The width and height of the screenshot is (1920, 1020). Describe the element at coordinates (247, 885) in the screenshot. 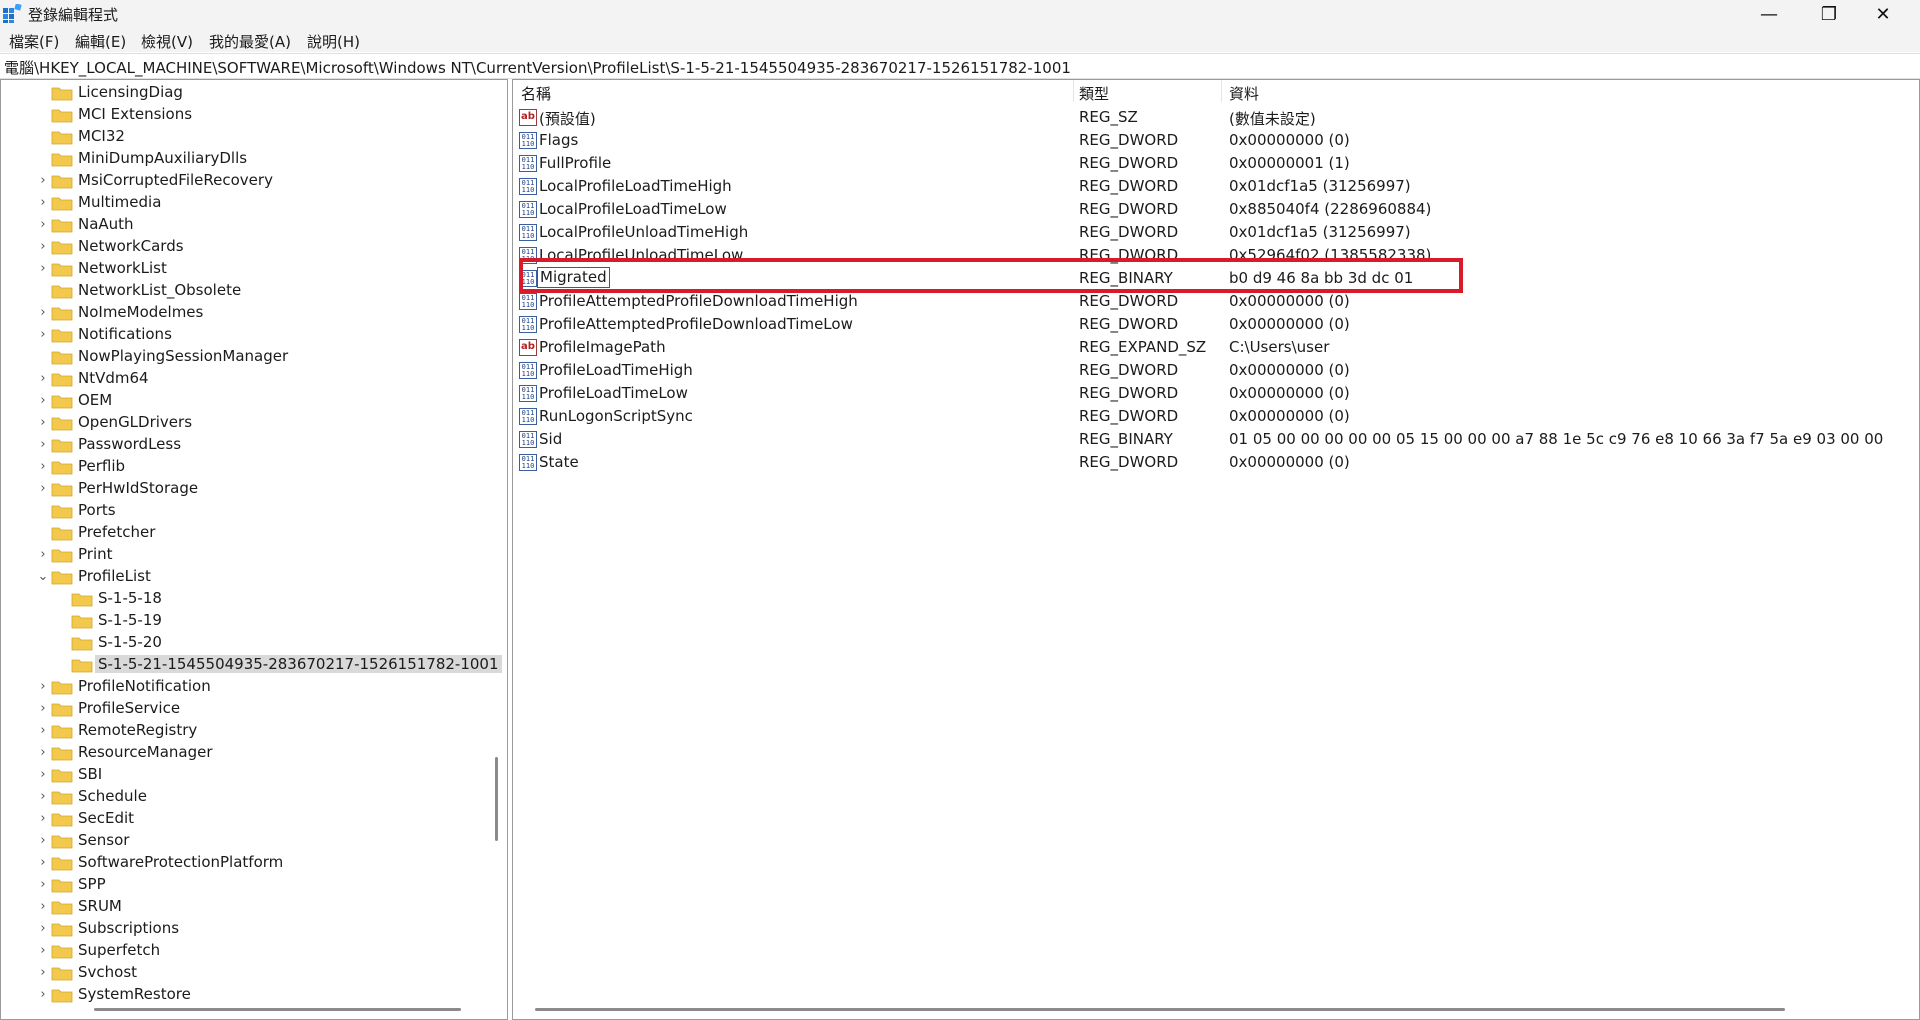

I see `tree-key: › SPP` at that location.